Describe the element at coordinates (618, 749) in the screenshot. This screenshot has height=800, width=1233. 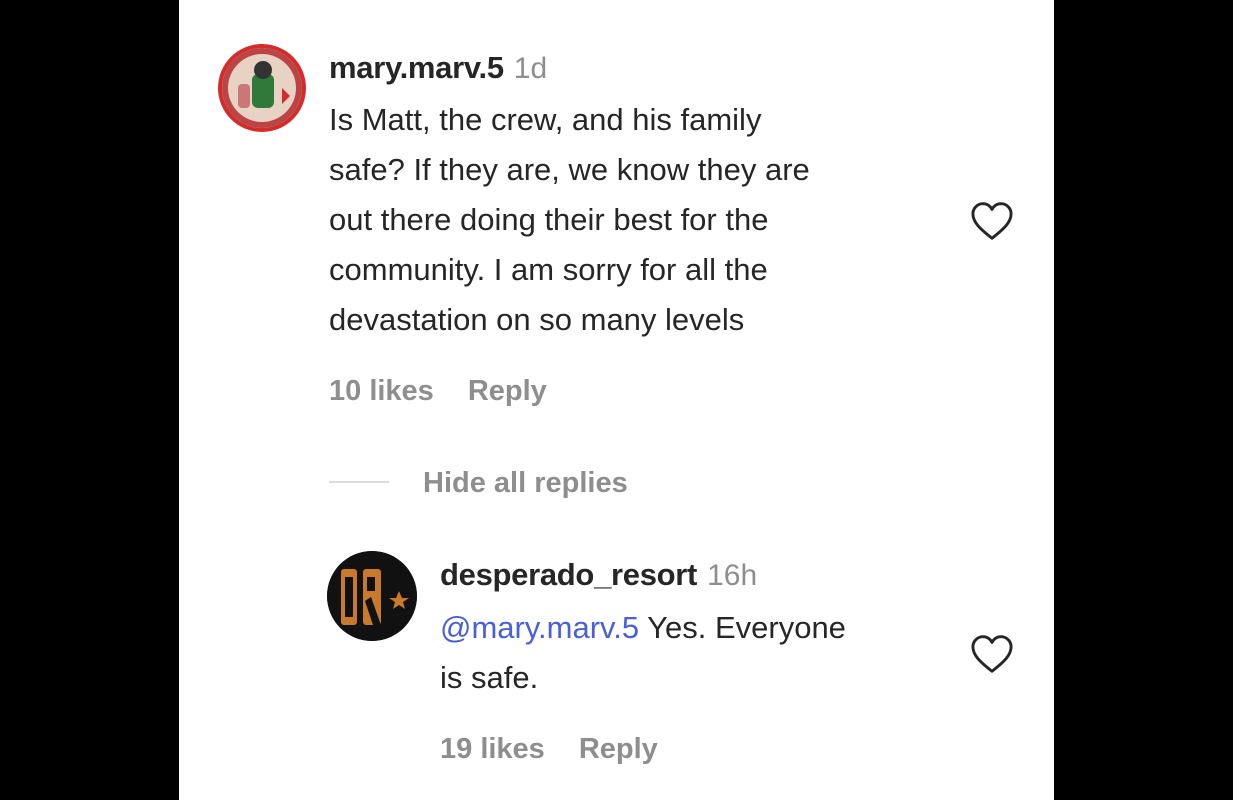
I see `reply-reply-button: Reply` at that location.